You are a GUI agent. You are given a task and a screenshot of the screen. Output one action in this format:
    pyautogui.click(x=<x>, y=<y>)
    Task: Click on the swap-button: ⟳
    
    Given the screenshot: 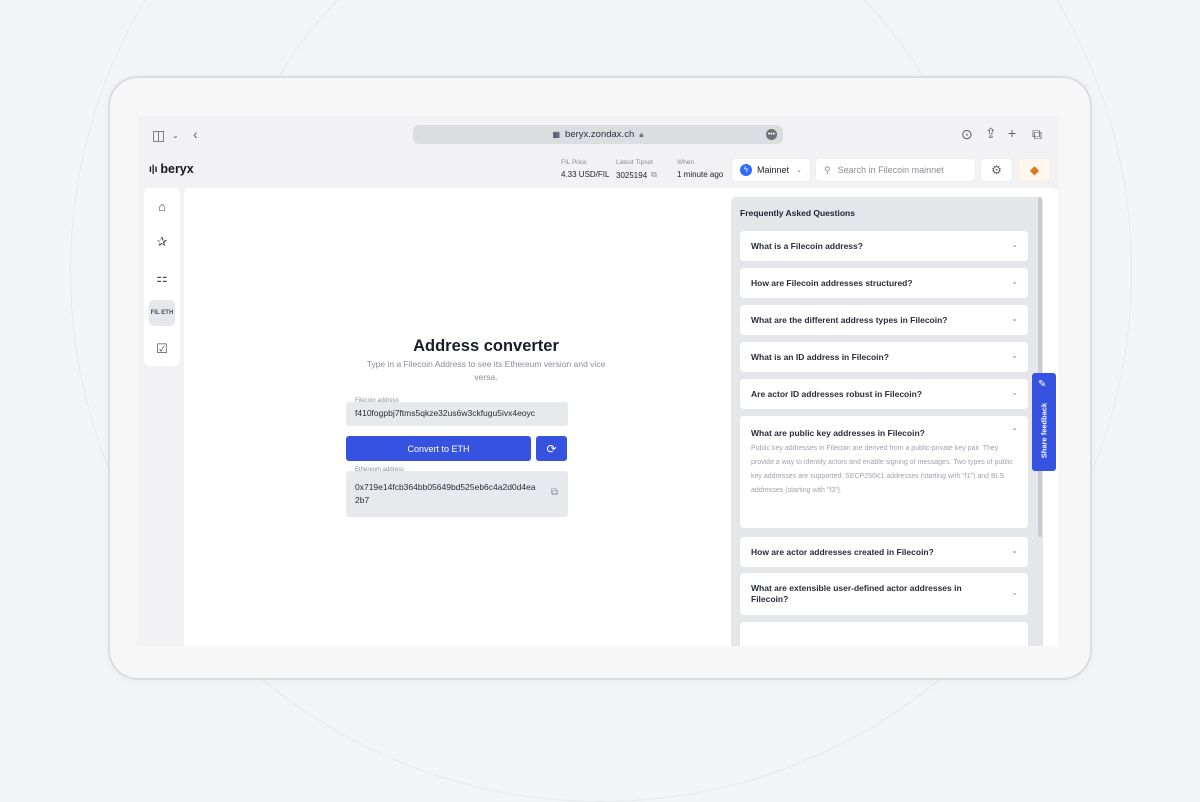 What is the action you would take?
    pyautogui.click(x=551, y=448)
    